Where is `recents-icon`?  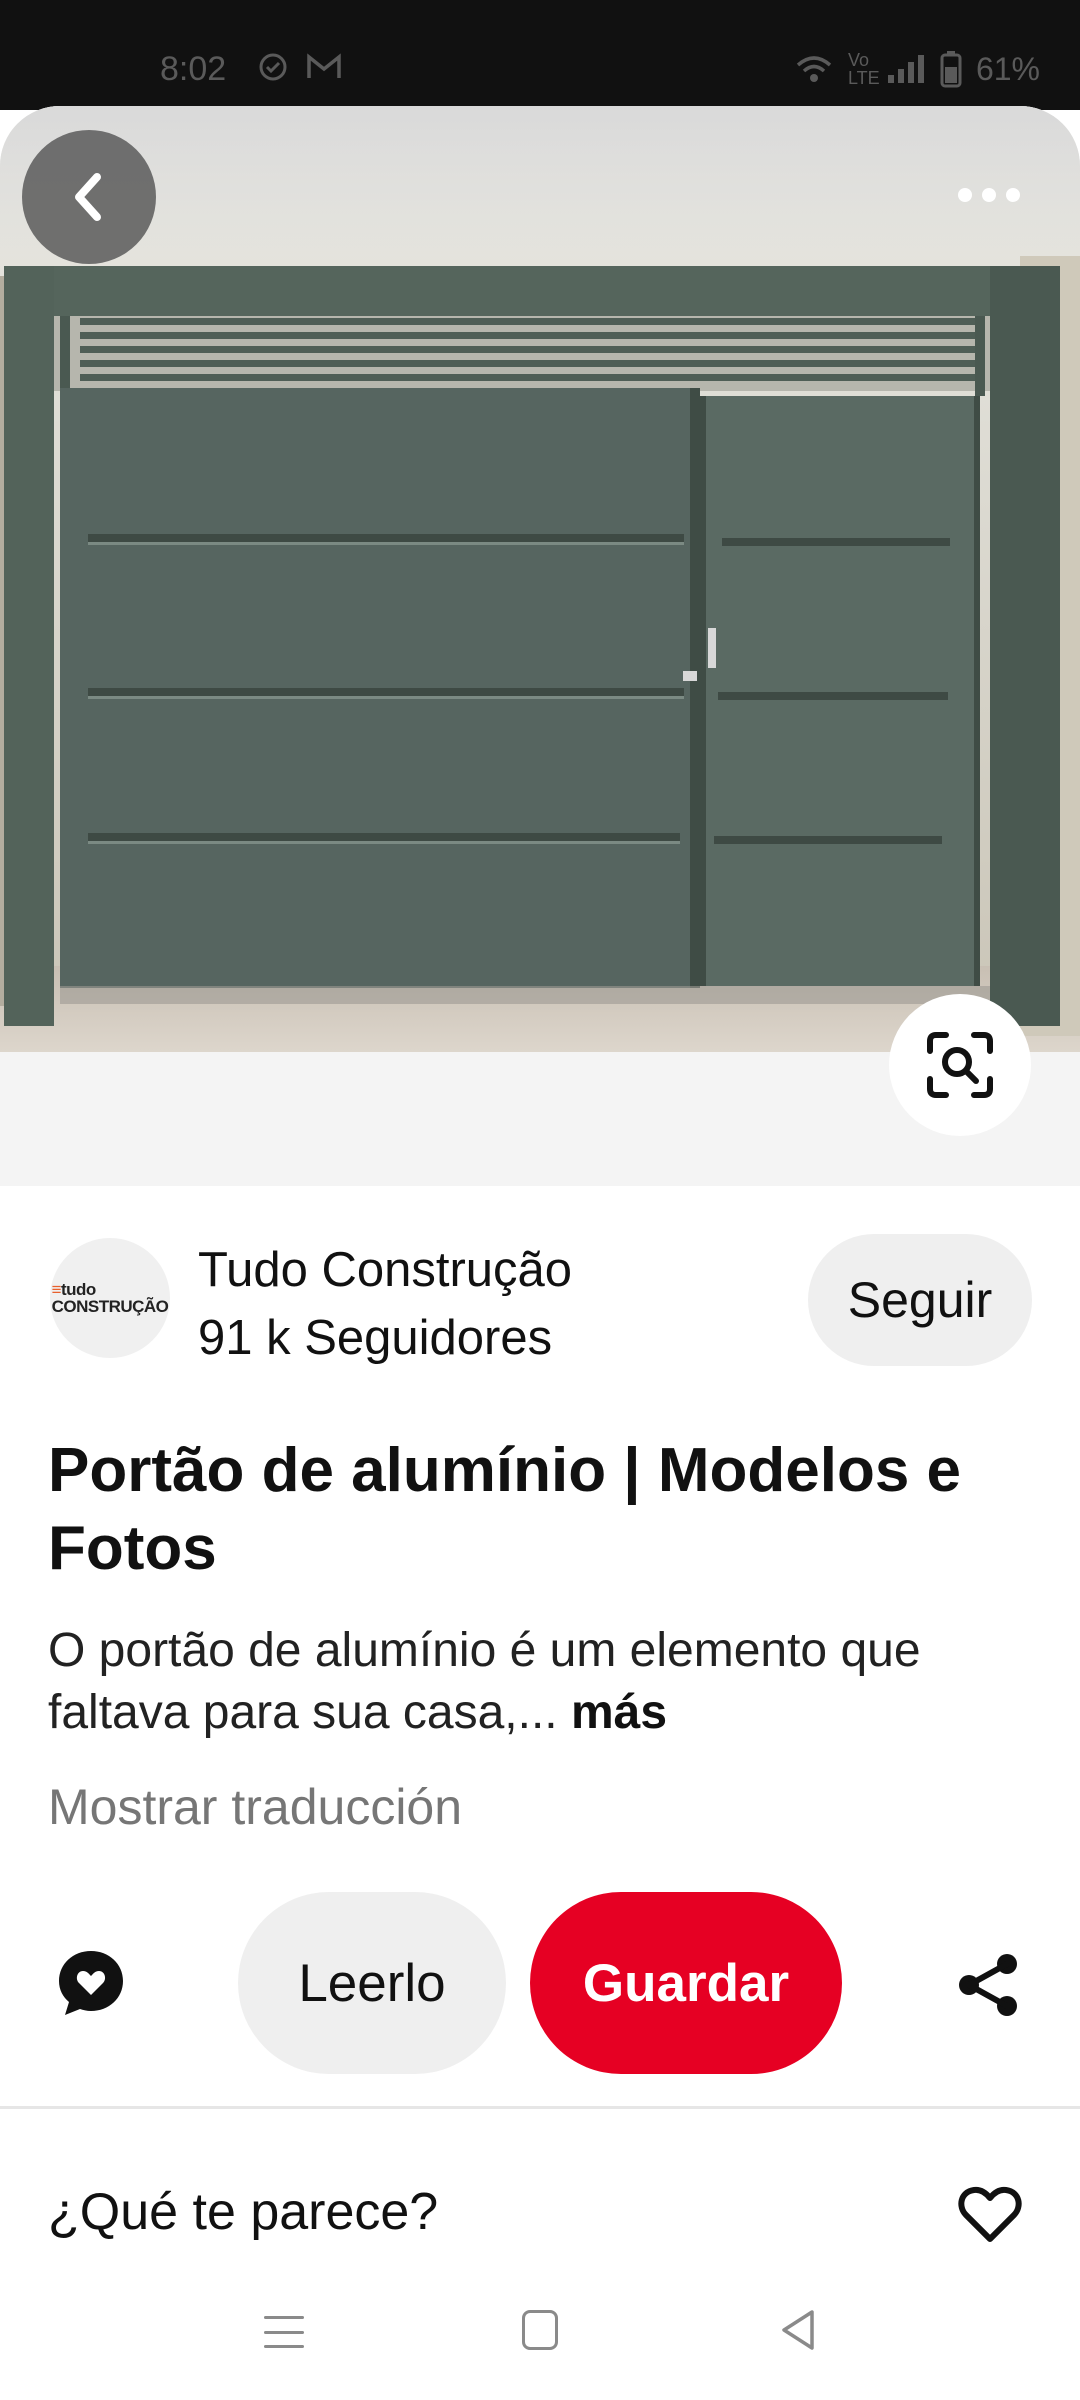 recents-icon is located at coordinates (284, 2332).